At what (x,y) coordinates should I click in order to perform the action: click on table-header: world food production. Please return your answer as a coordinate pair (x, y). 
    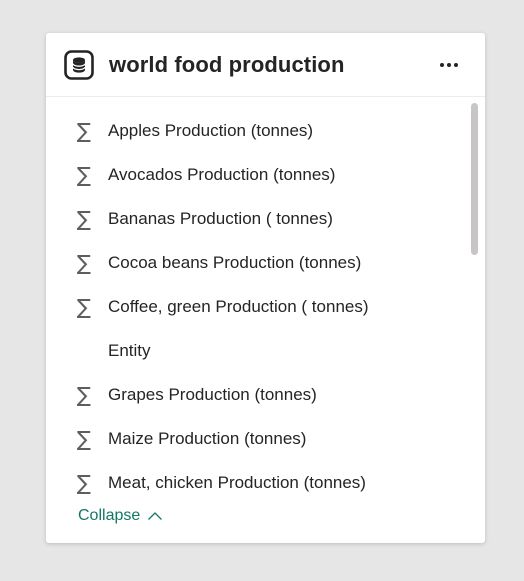
    Looking at the image, I should click on (265, 65).